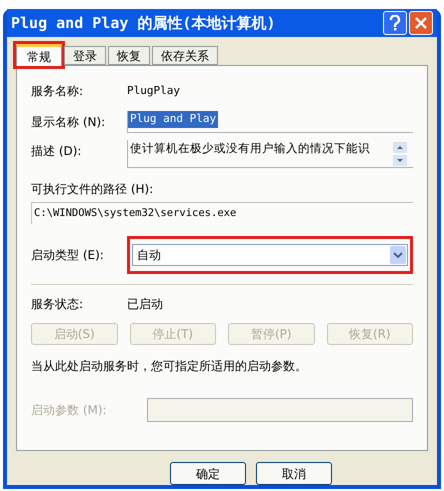 The height and width of the screenshot is (491, 444). Describe the element at coordinates (56, 151) in the screenshot. I see `field-label: 描述 (D):` at that location.